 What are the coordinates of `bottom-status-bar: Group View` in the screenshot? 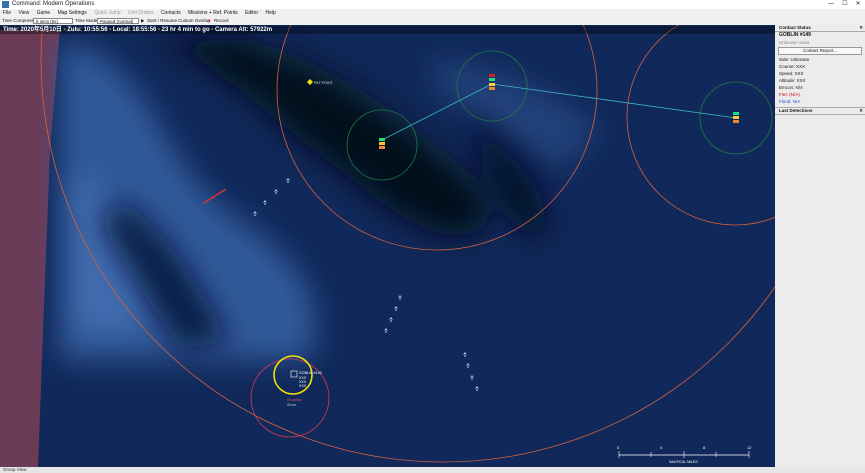 It's located at (432, 470).